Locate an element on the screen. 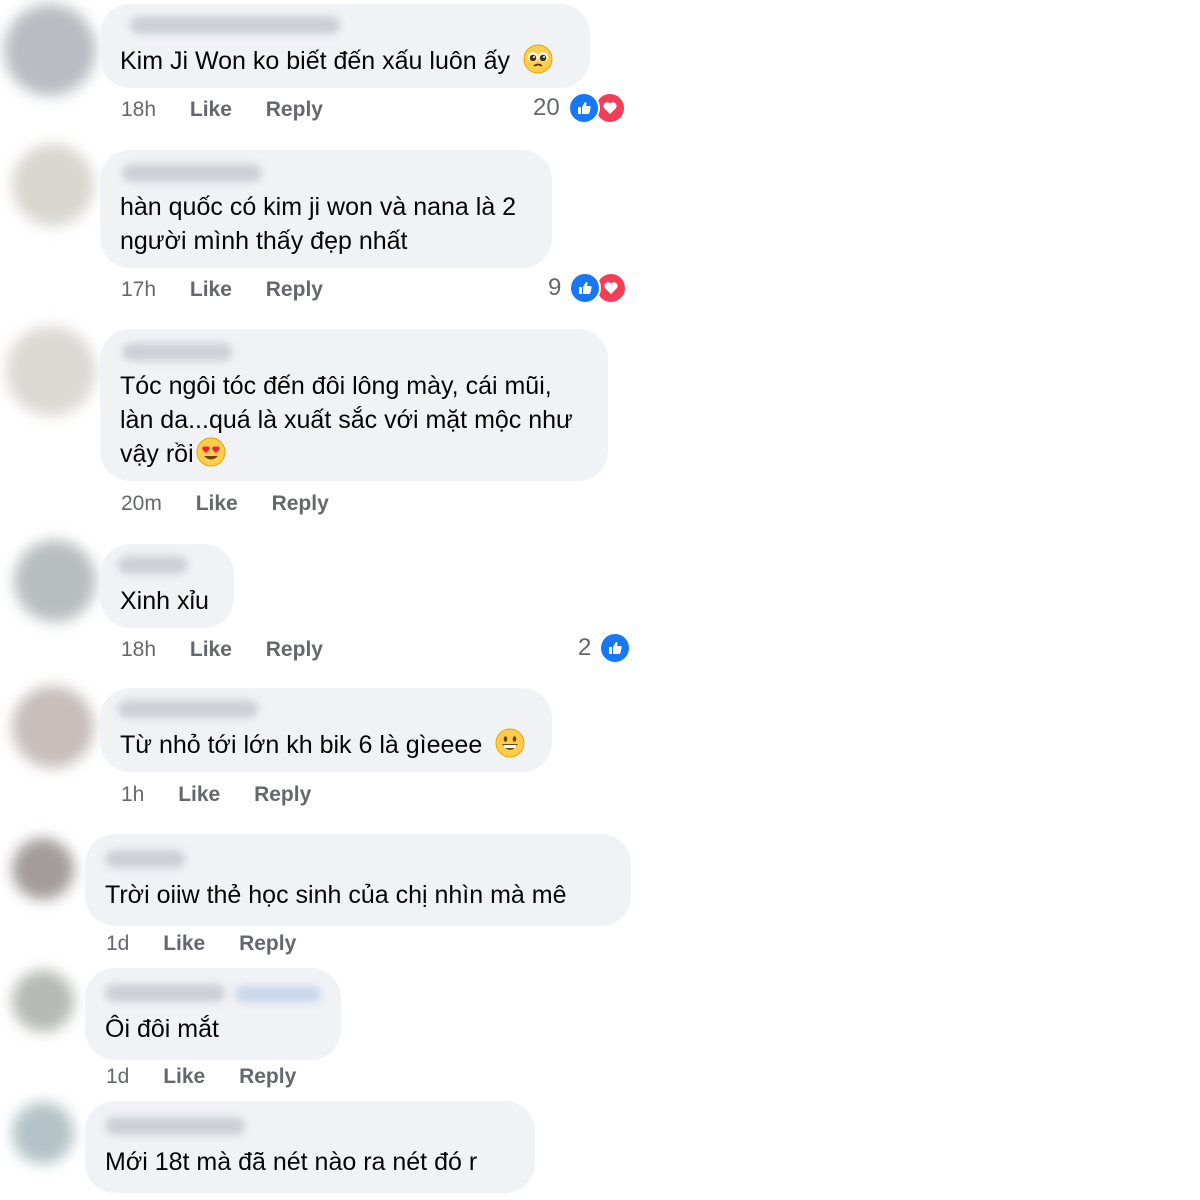 The height and width of the screenshot is (1200, 1200). comment-text: vậy rồi is located at coordinates (173, 454).